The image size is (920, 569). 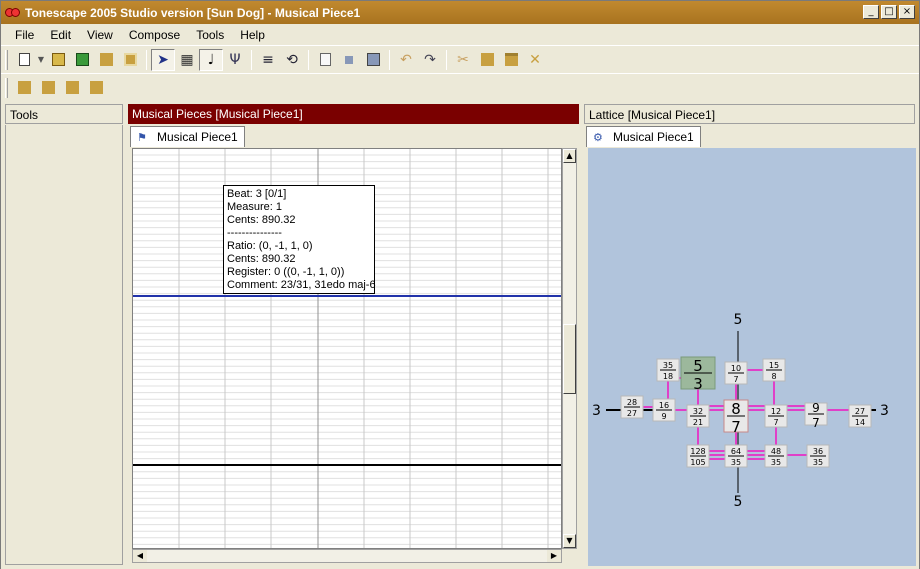 I want to click on undo-icon: ↶, so click(x=406, y=60).